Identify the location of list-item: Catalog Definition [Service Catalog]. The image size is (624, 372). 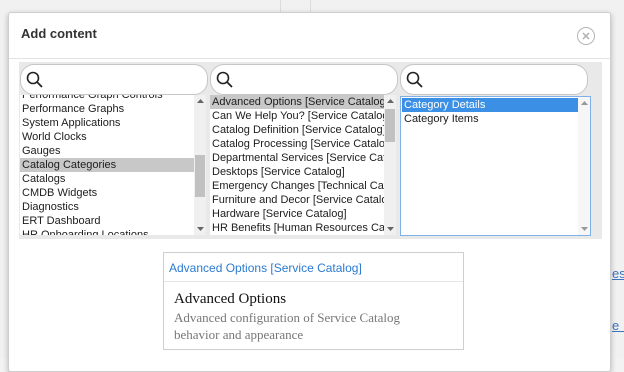
(297, 130).